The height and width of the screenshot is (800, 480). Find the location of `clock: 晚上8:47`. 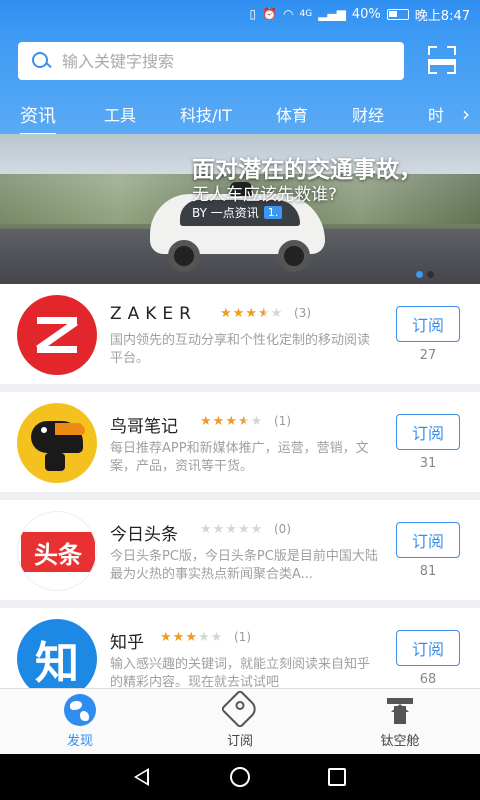

clock: 晚上8:47 is located at coordinates (442, 16).